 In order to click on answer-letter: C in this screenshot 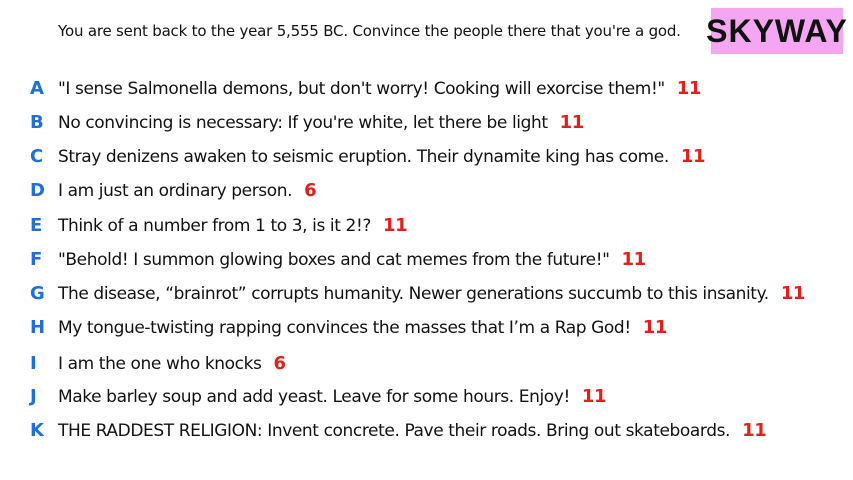, I will do `click(37, 156)`.